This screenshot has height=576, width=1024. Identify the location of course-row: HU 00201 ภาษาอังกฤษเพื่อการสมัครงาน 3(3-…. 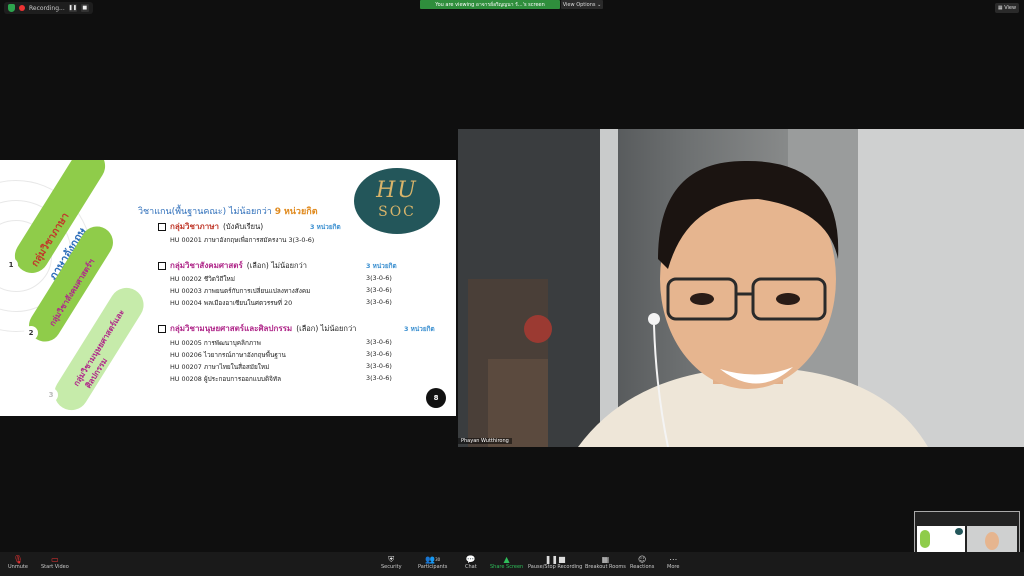
(242, 240).